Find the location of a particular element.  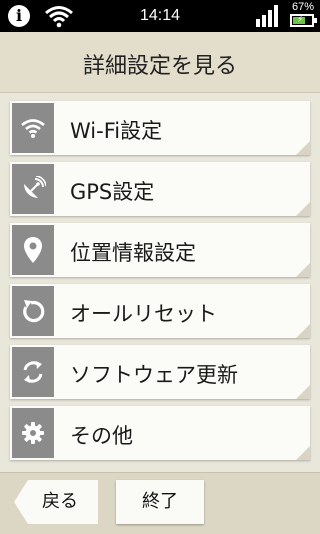

gear-icon is located at coordinates (33, 433).